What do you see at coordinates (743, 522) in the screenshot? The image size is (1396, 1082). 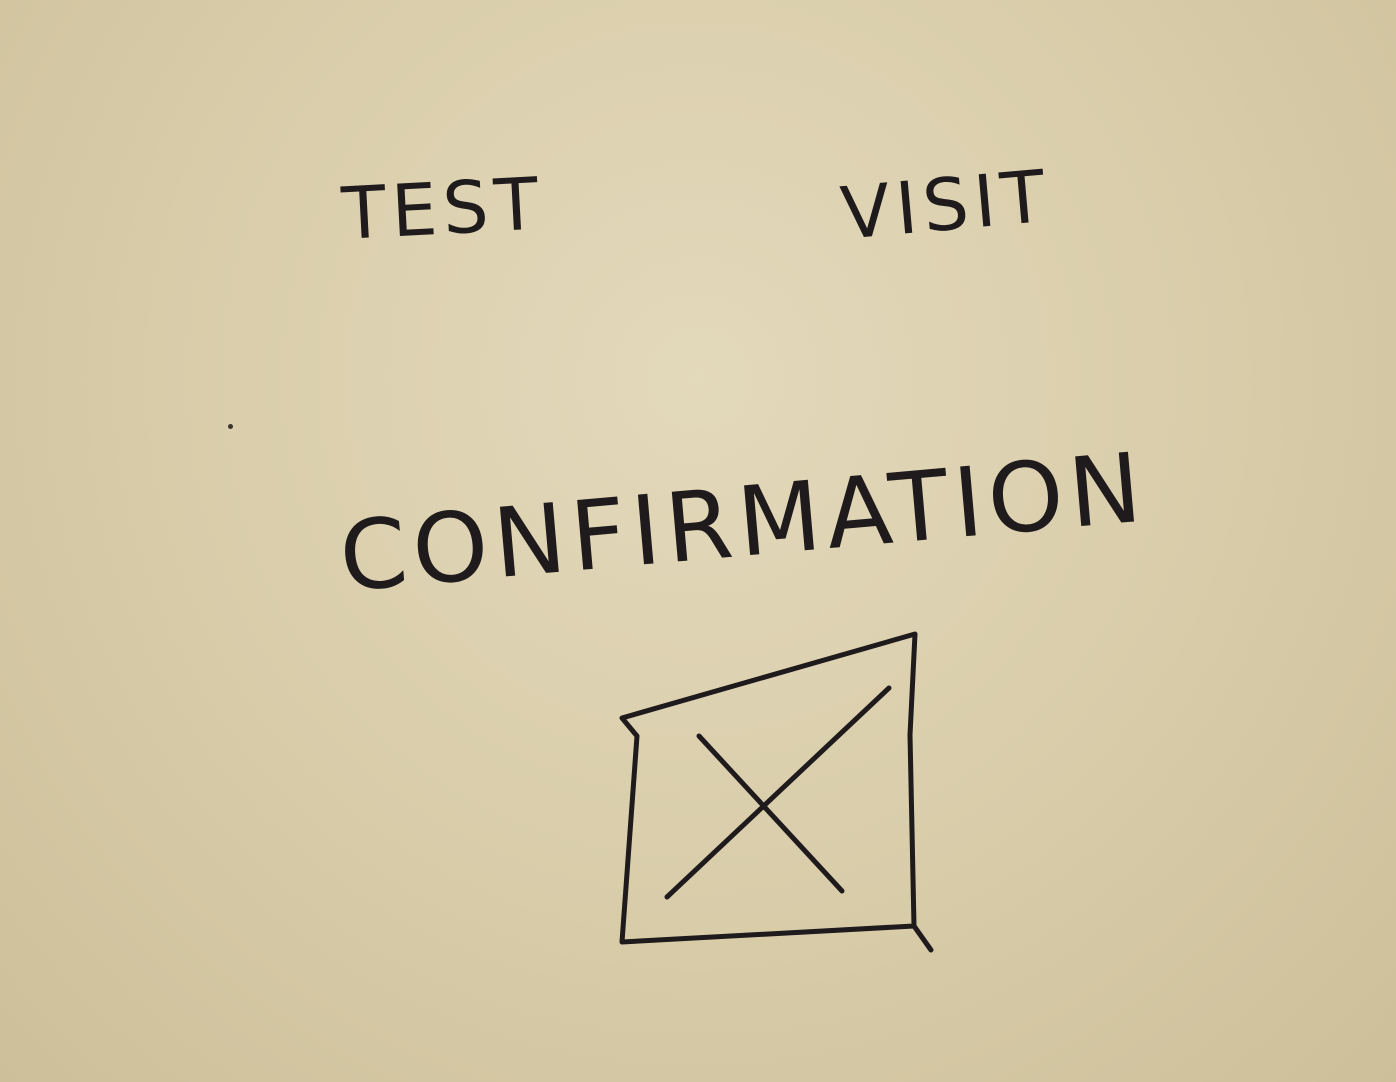 I see `confirmation-heading: CONFIRMATION` at bounding box center [743, 522].